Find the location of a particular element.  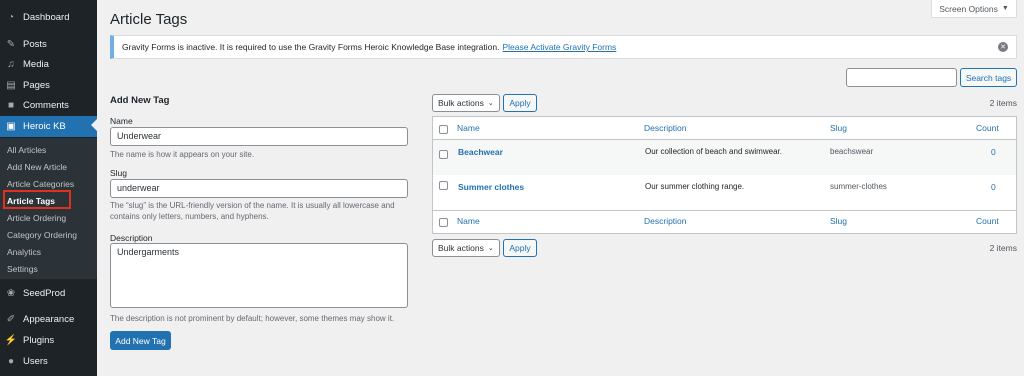

menu-label: Comments is located at coordinates (46, 105).